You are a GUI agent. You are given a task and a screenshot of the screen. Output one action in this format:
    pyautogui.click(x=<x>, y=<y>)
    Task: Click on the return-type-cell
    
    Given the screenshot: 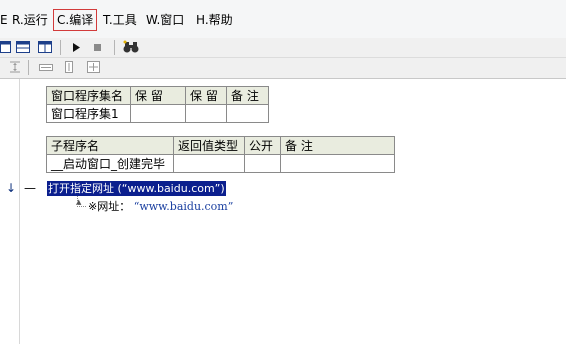 What is the action you would take?
    pyautogui.click(x=209, y=163)
    